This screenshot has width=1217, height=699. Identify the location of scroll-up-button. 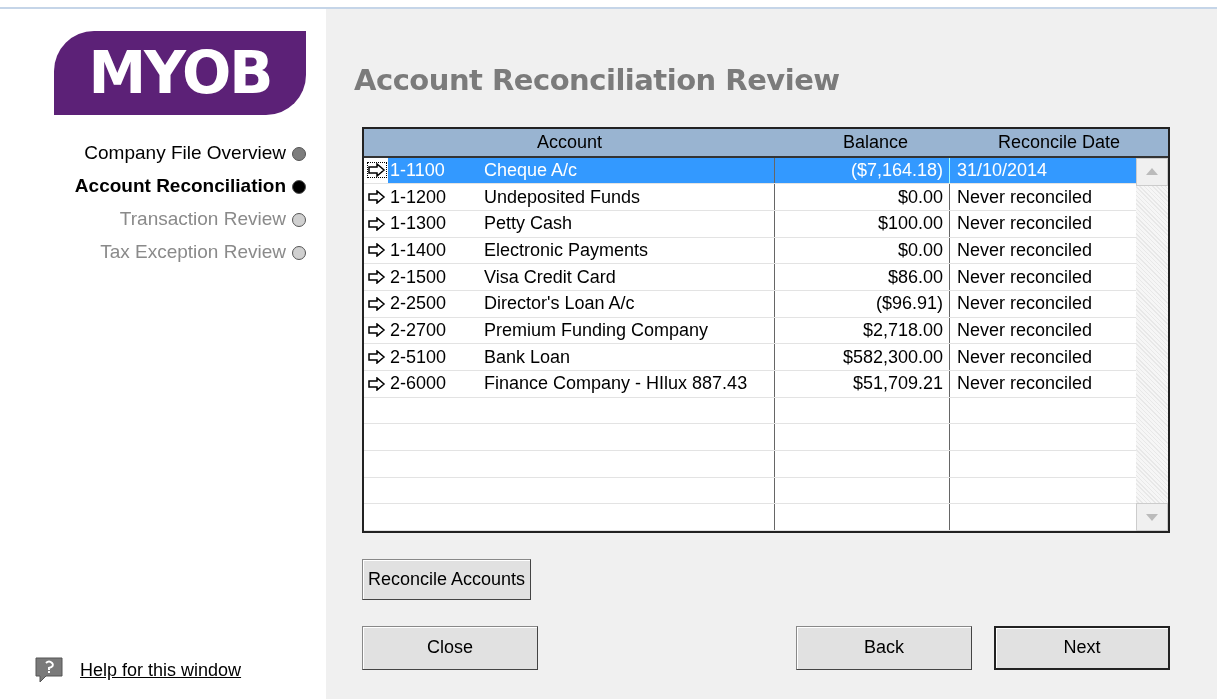
(1152, 171).